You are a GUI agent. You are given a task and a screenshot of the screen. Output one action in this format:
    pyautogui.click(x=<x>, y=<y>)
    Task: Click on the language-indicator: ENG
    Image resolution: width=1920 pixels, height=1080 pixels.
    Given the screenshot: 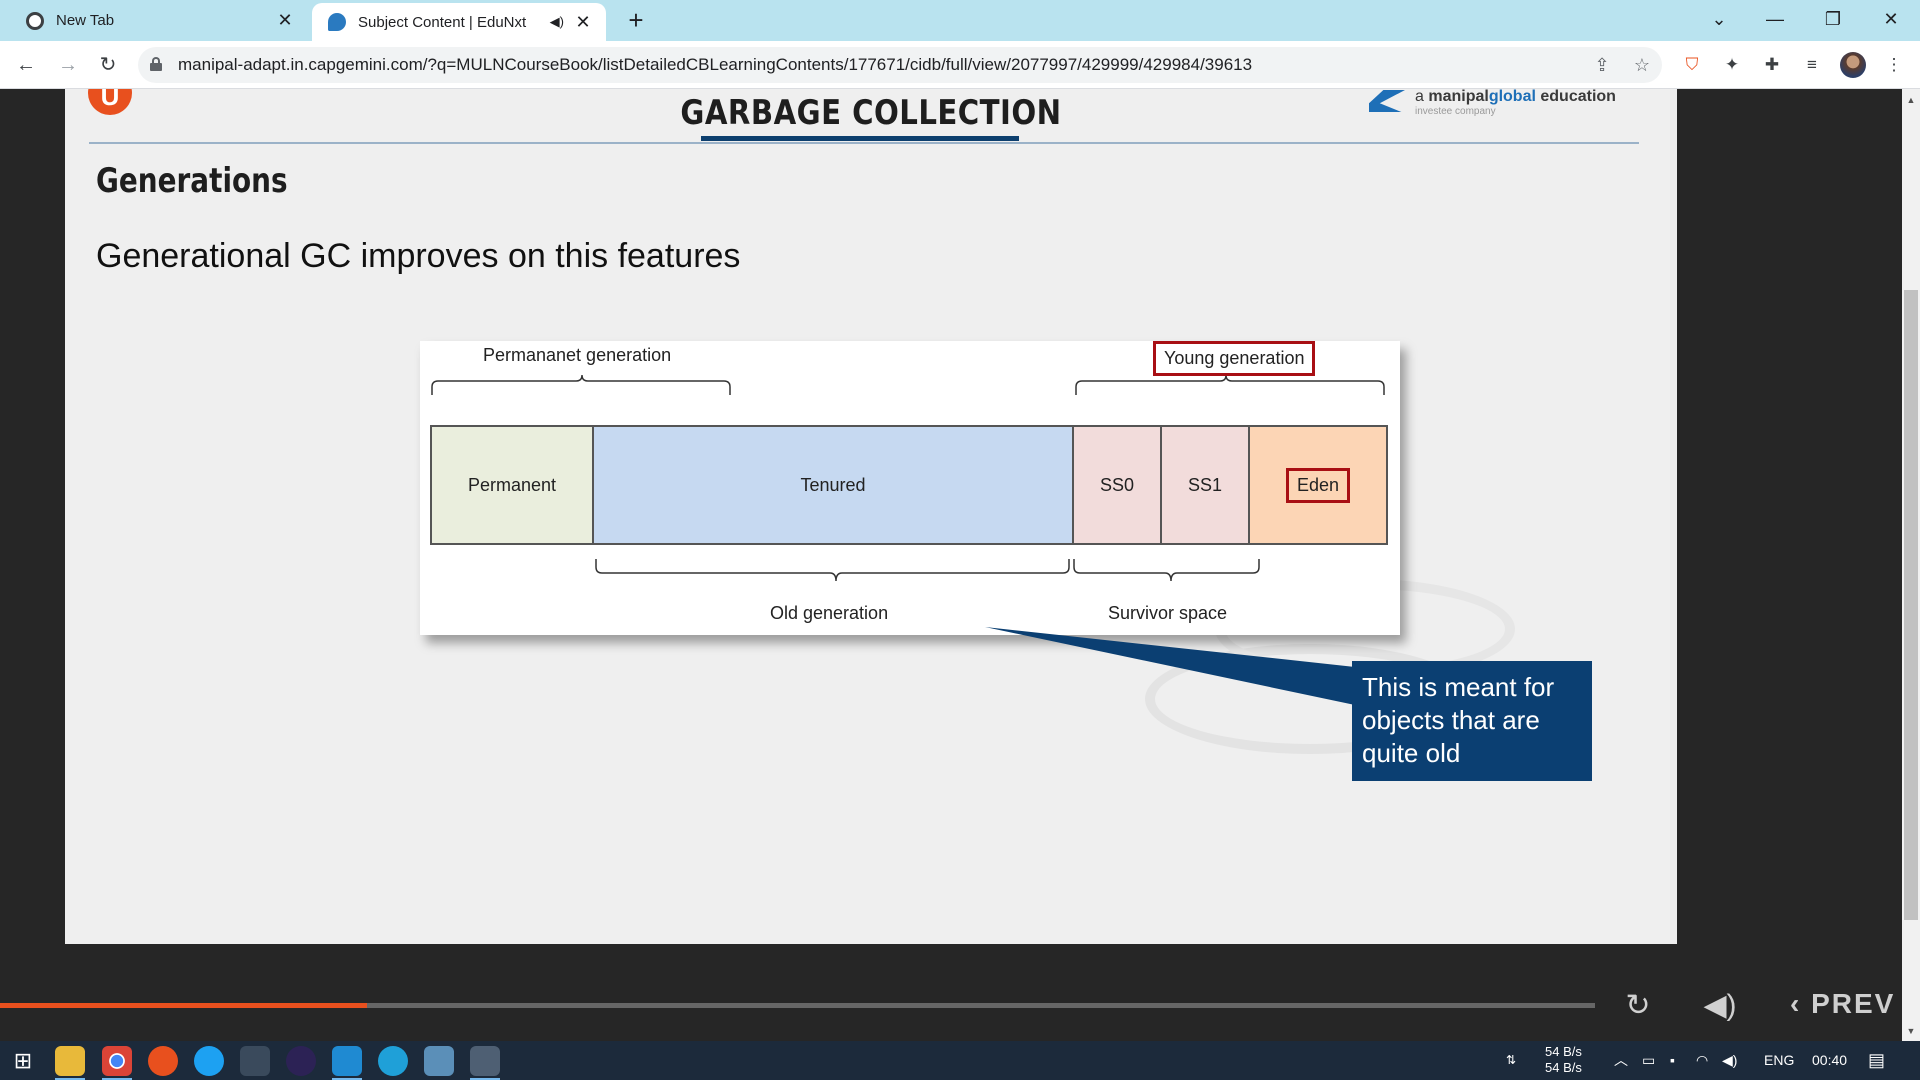 What is the action you would take?
    pyautogui.click(x=1779, y=1060)
    